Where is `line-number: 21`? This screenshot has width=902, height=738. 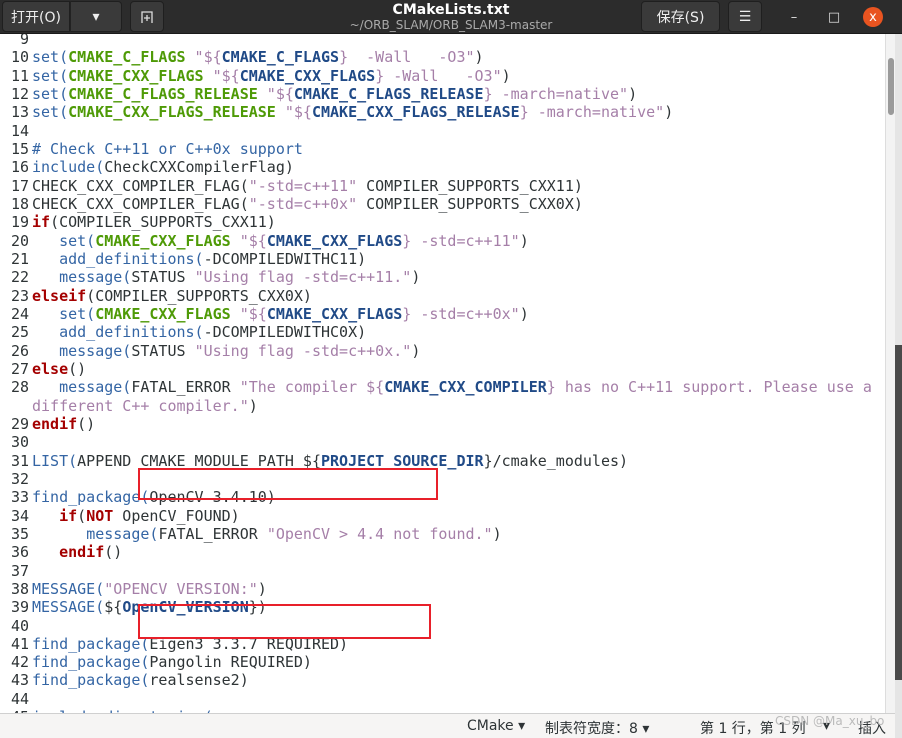 line-number: 21 is located at coordinates (19, 258).